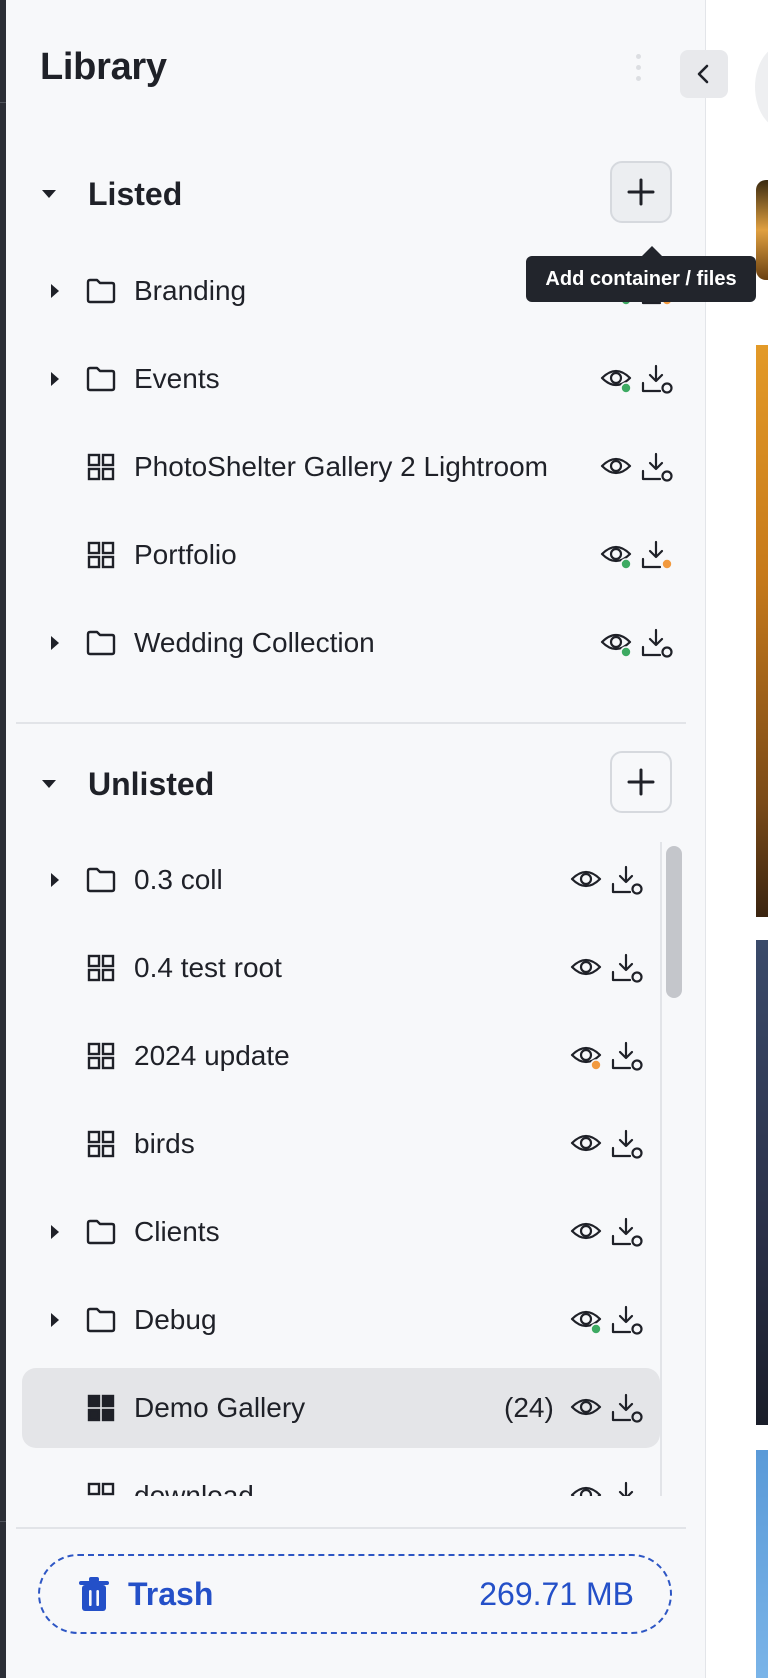  I want to click on page-title: Library, so click(103, 67).